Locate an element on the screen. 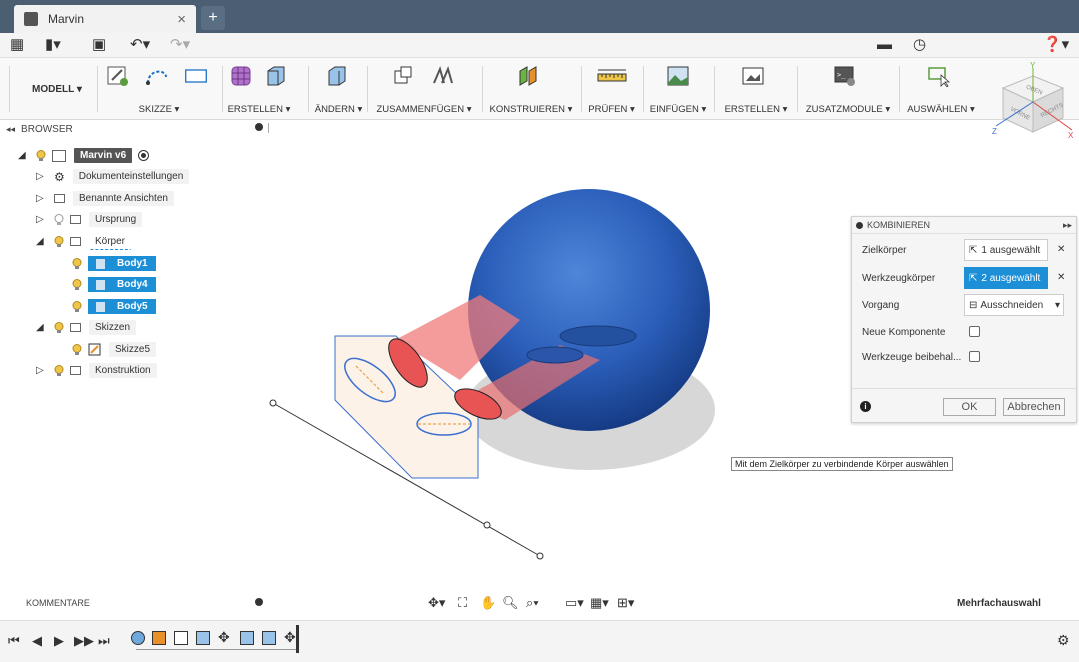  create-menu: ERSTELLEN ▾ is located at coordinates (259, 109).